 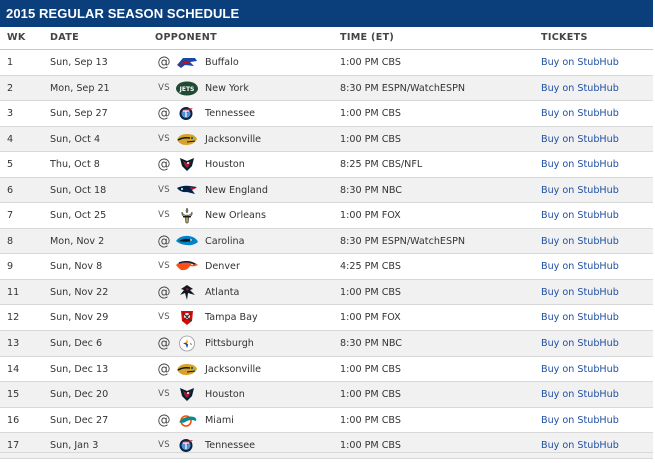 What do you see at coordinates (79, 292) in the screenshot?
I see `date-cell: Sun, Nov 22` at bounding box center [79, 292].